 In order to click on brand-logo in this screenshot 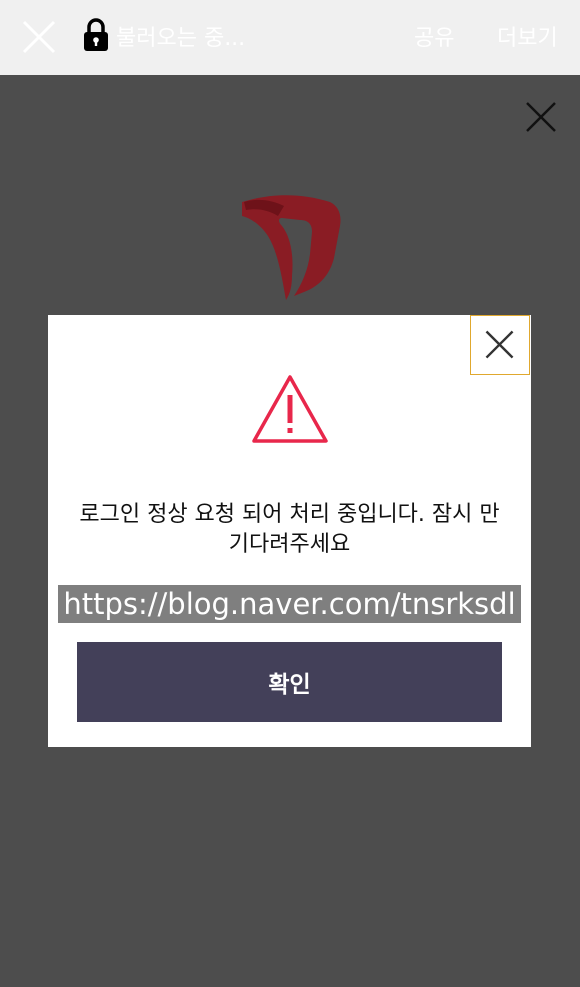, I will do `click(291, 247)`.